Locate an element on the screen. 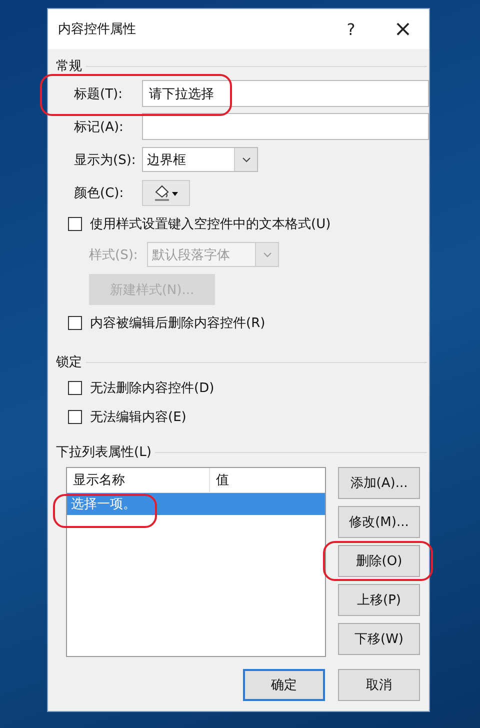  tag-field is located at coordinates (285, 126).